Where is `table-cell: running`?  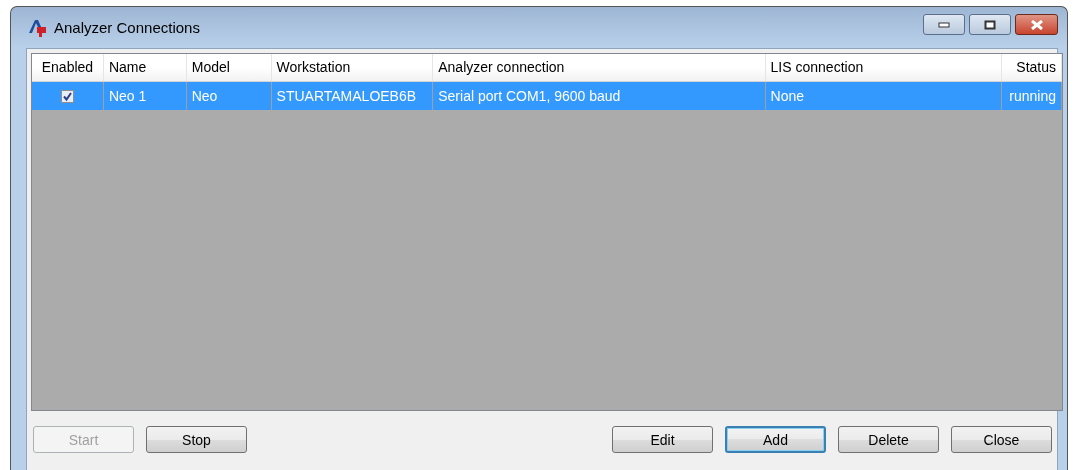 table-cell: running is located at coordinates (1032, 96).